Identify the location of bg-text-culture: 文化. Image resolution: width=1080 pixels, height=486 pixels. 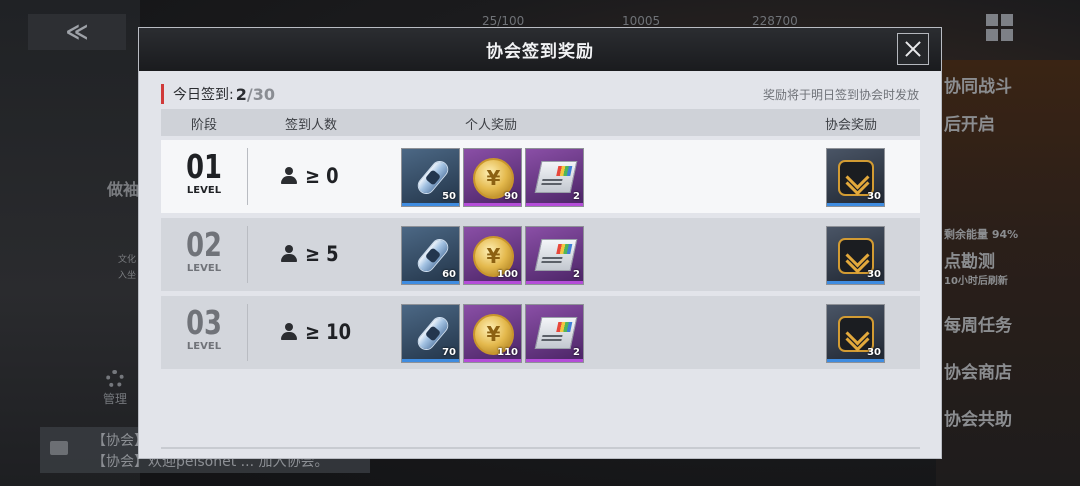
(127, 260).